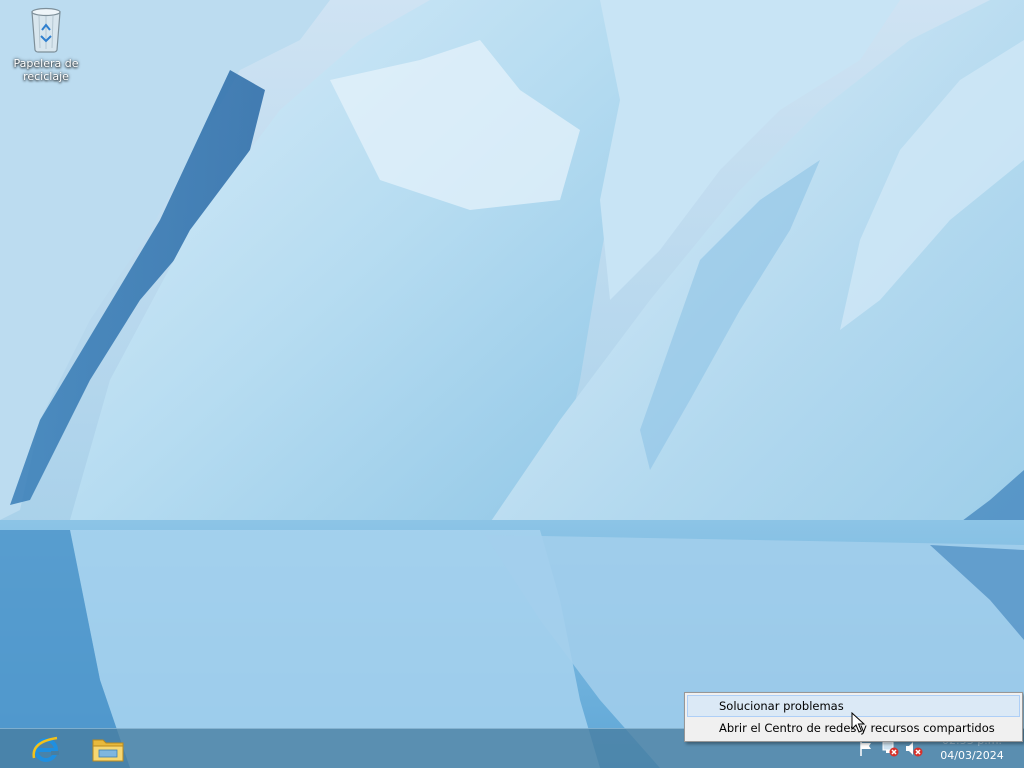 The image size is (1024, 768). I want to click on recycle-bin-icon, so click(46, 30).